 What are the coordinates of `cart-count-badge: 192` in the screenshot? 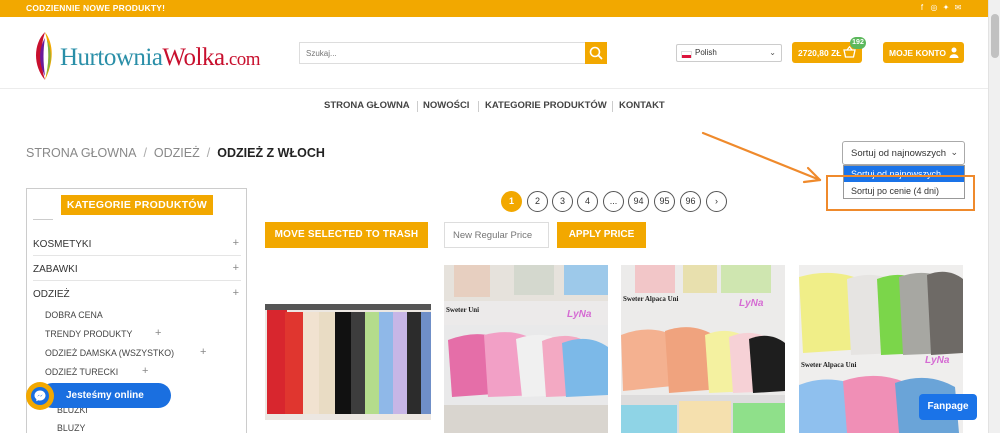 It's located at (858, 43).